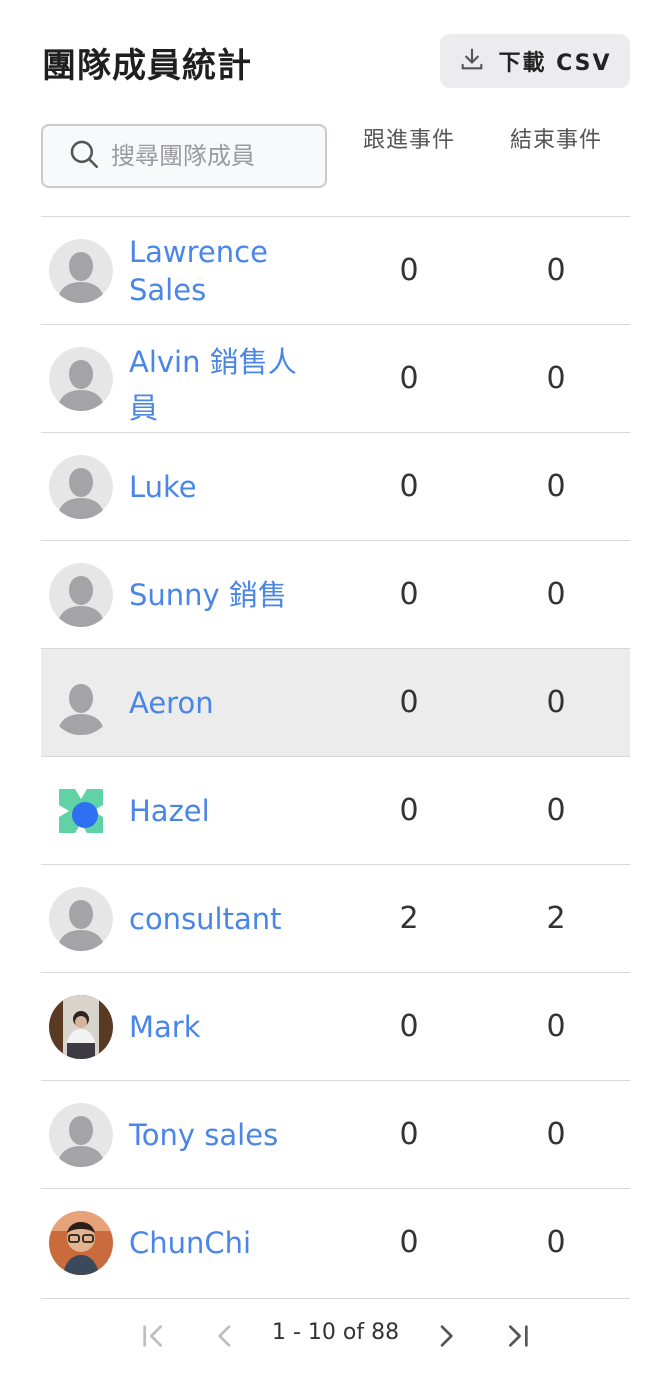 The image size is (662, 1388). I want to click on table-row: Hazel 0 0, so click(335, 811).